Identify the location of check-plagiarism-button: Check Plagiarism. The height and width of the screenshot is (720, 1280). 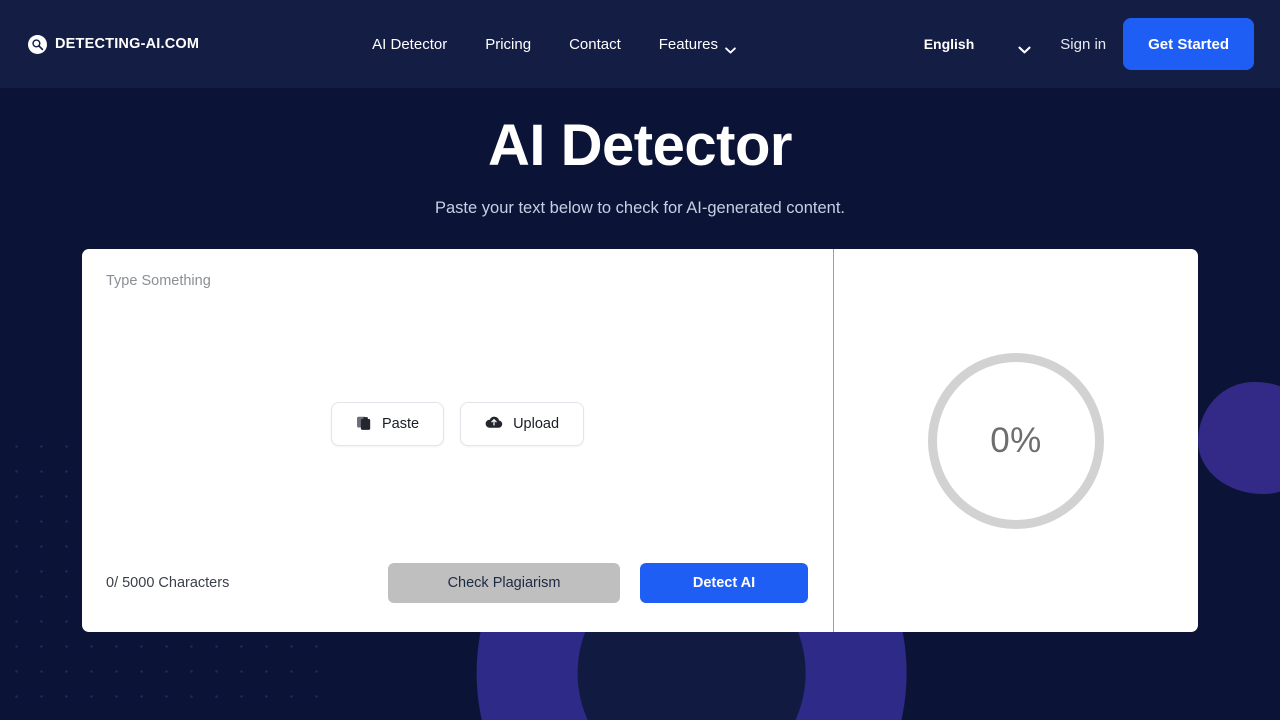
(504, 583).